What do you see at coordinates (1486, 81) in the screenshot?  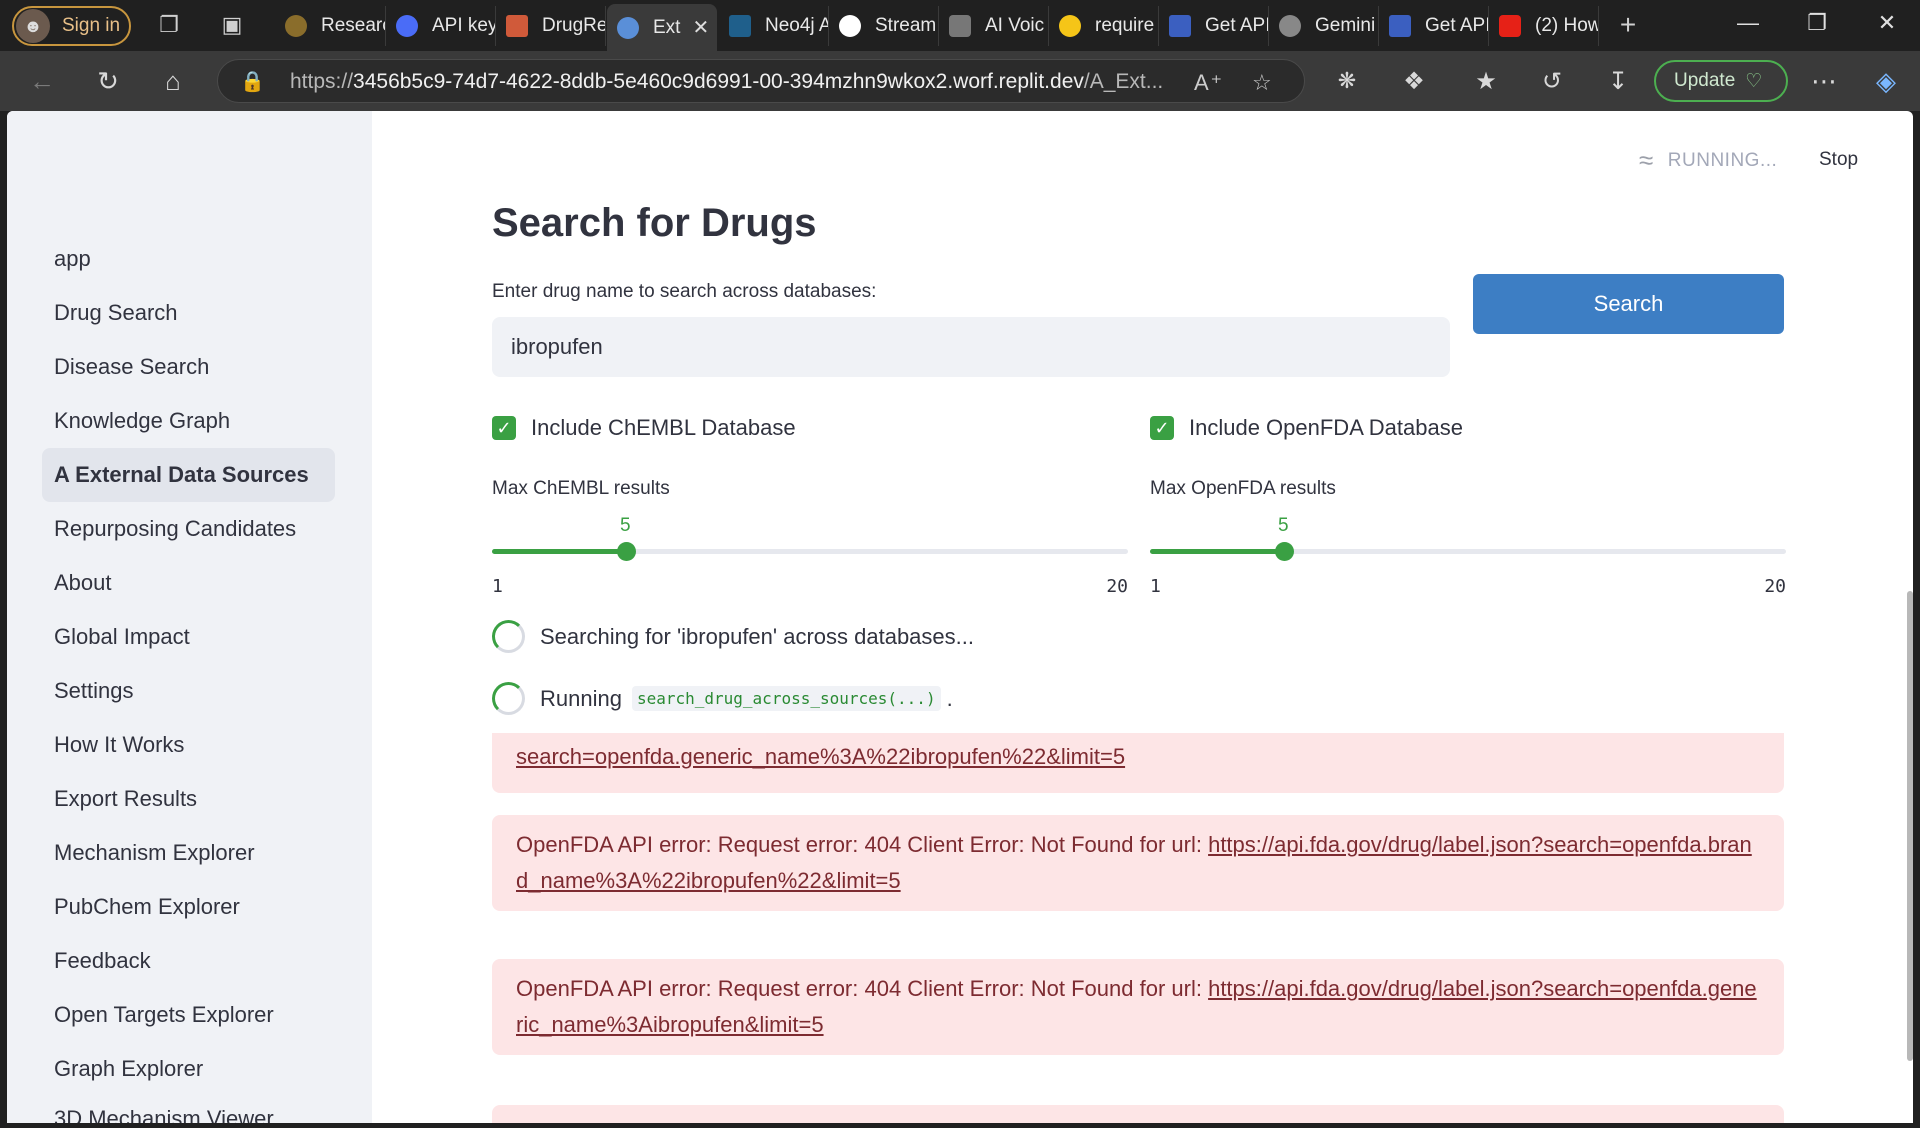 I see `favorites-icon: ★` at bounding box center [1486, 81].